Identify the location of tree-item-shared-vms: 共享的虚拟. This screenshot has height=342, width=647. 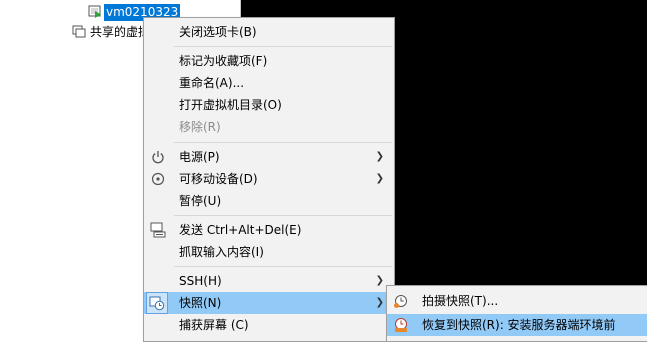
(111, 32).